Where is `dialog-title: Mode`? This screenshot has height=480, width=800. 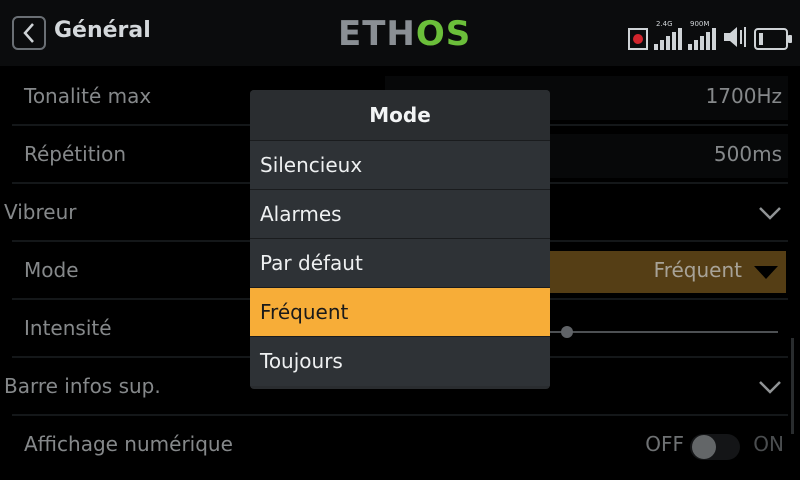 dialog-title: Mode is located at coordinates (400, 115).